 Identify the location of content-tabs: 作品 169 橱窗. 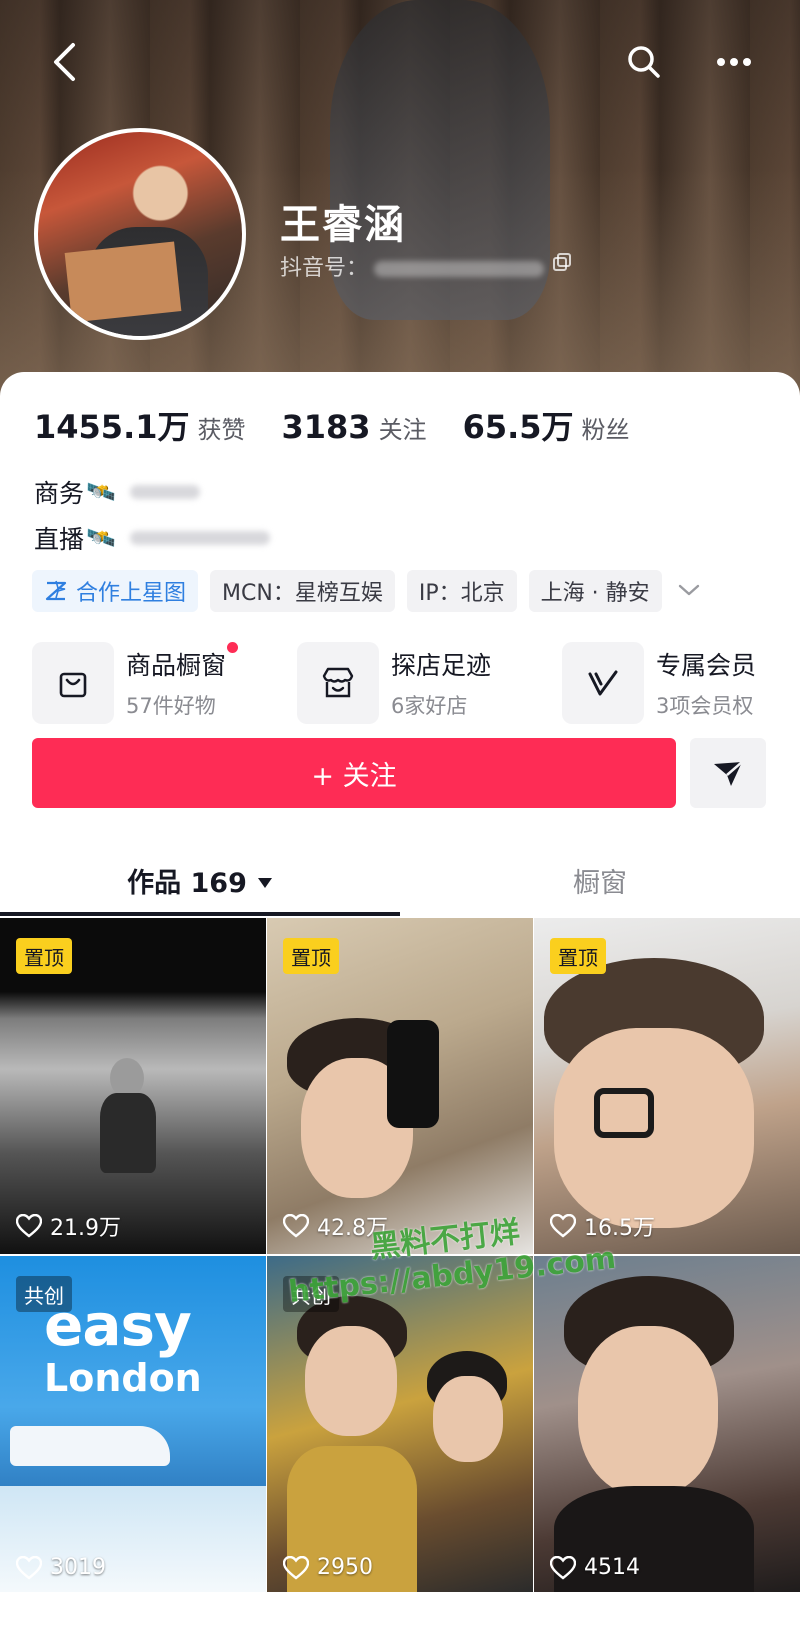
(400, 880).